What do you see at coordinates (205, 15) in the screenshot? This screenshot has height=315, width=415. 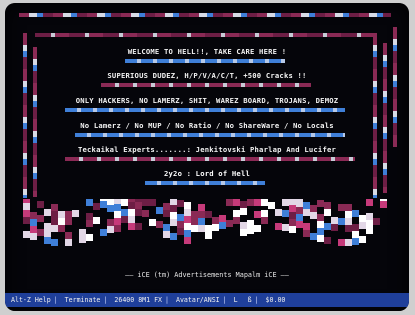 I see `top-border-bar` at bounding box center [205, 15].